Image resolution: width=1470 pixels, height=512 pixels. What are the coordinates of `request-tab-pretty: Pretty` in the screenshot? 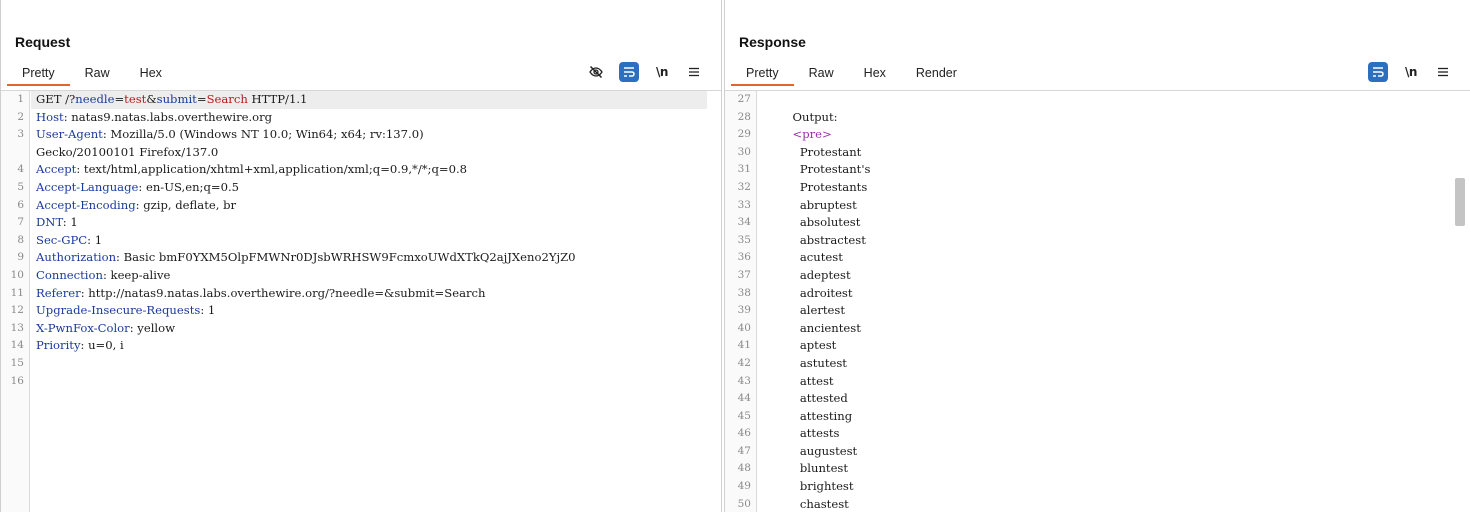 It's located at (38, 74).